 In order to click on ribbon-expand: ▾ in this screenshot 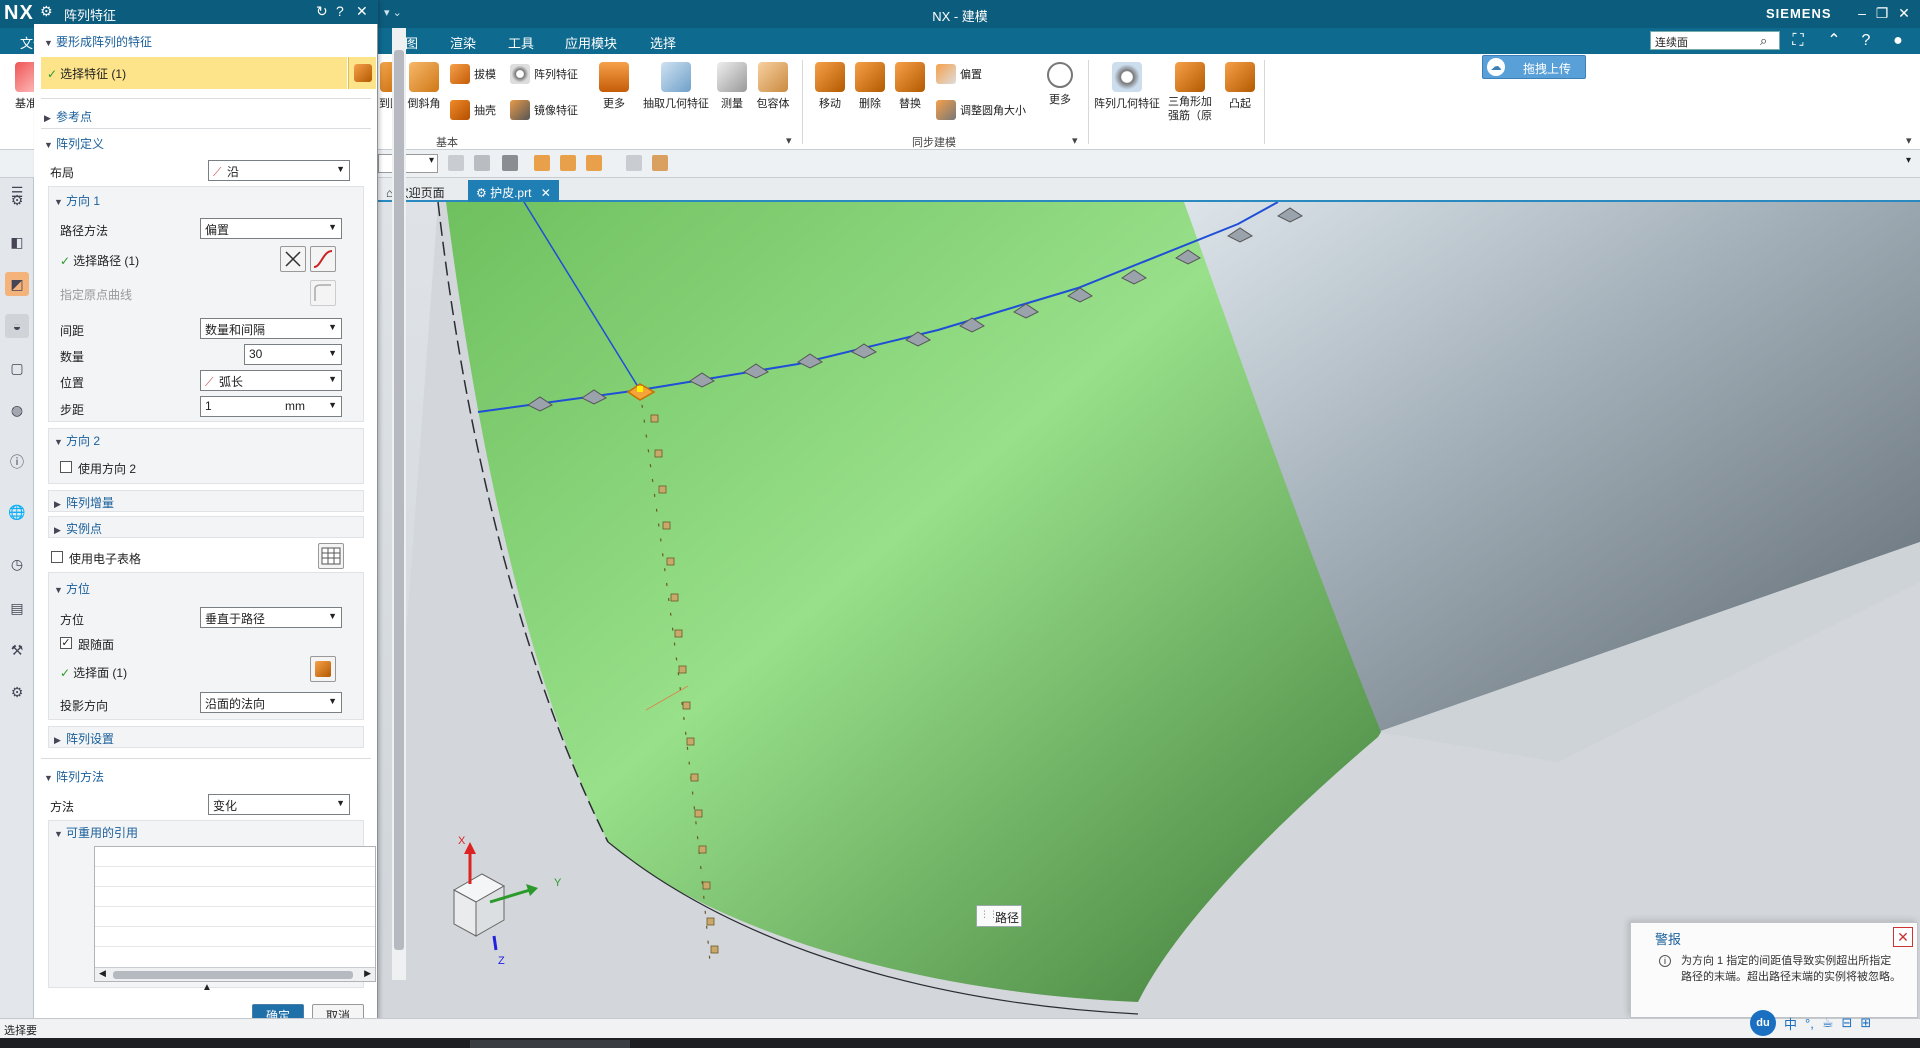, I will do `click(1909, 140)`.